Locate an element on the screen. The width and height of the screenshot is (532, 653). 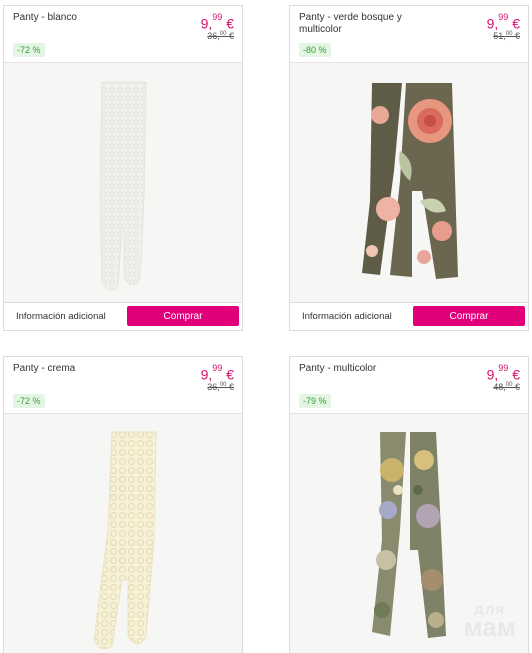
old-price: 51,00 € is located at coordinates (506, 36).